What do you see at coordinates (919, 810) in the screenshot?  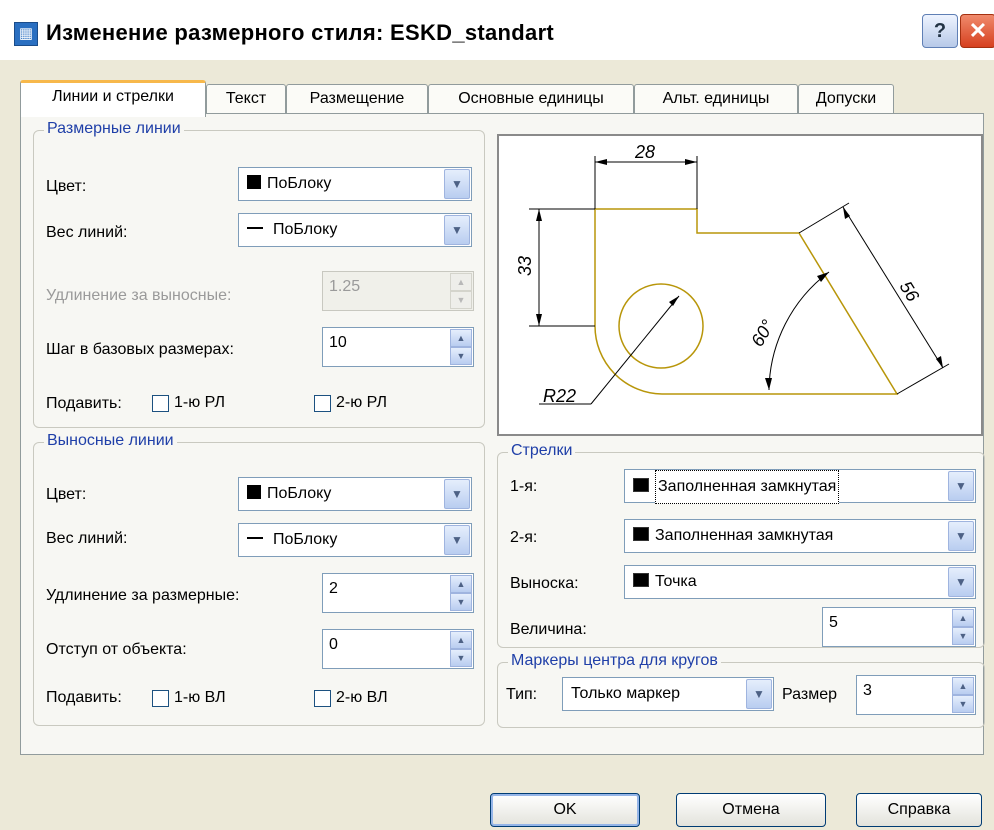 I see `help-button: Справка` at bounding box center [919, 810].